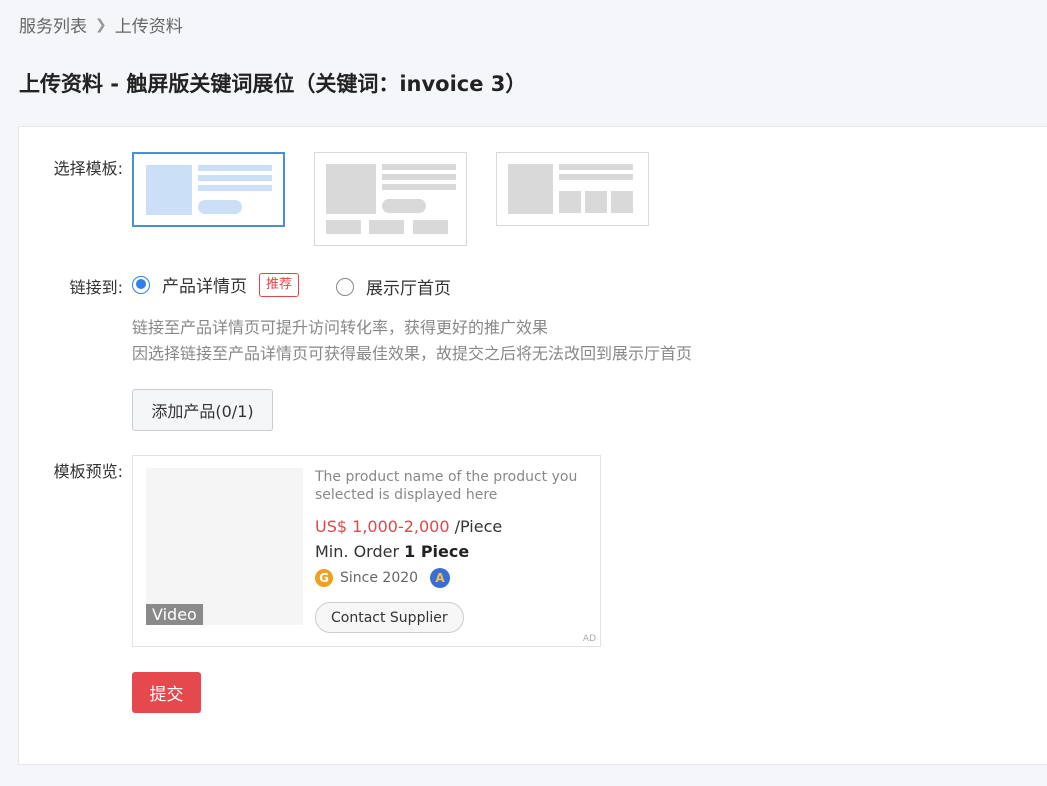  I want to click on since-text: Since 2020, so click(379, 578).